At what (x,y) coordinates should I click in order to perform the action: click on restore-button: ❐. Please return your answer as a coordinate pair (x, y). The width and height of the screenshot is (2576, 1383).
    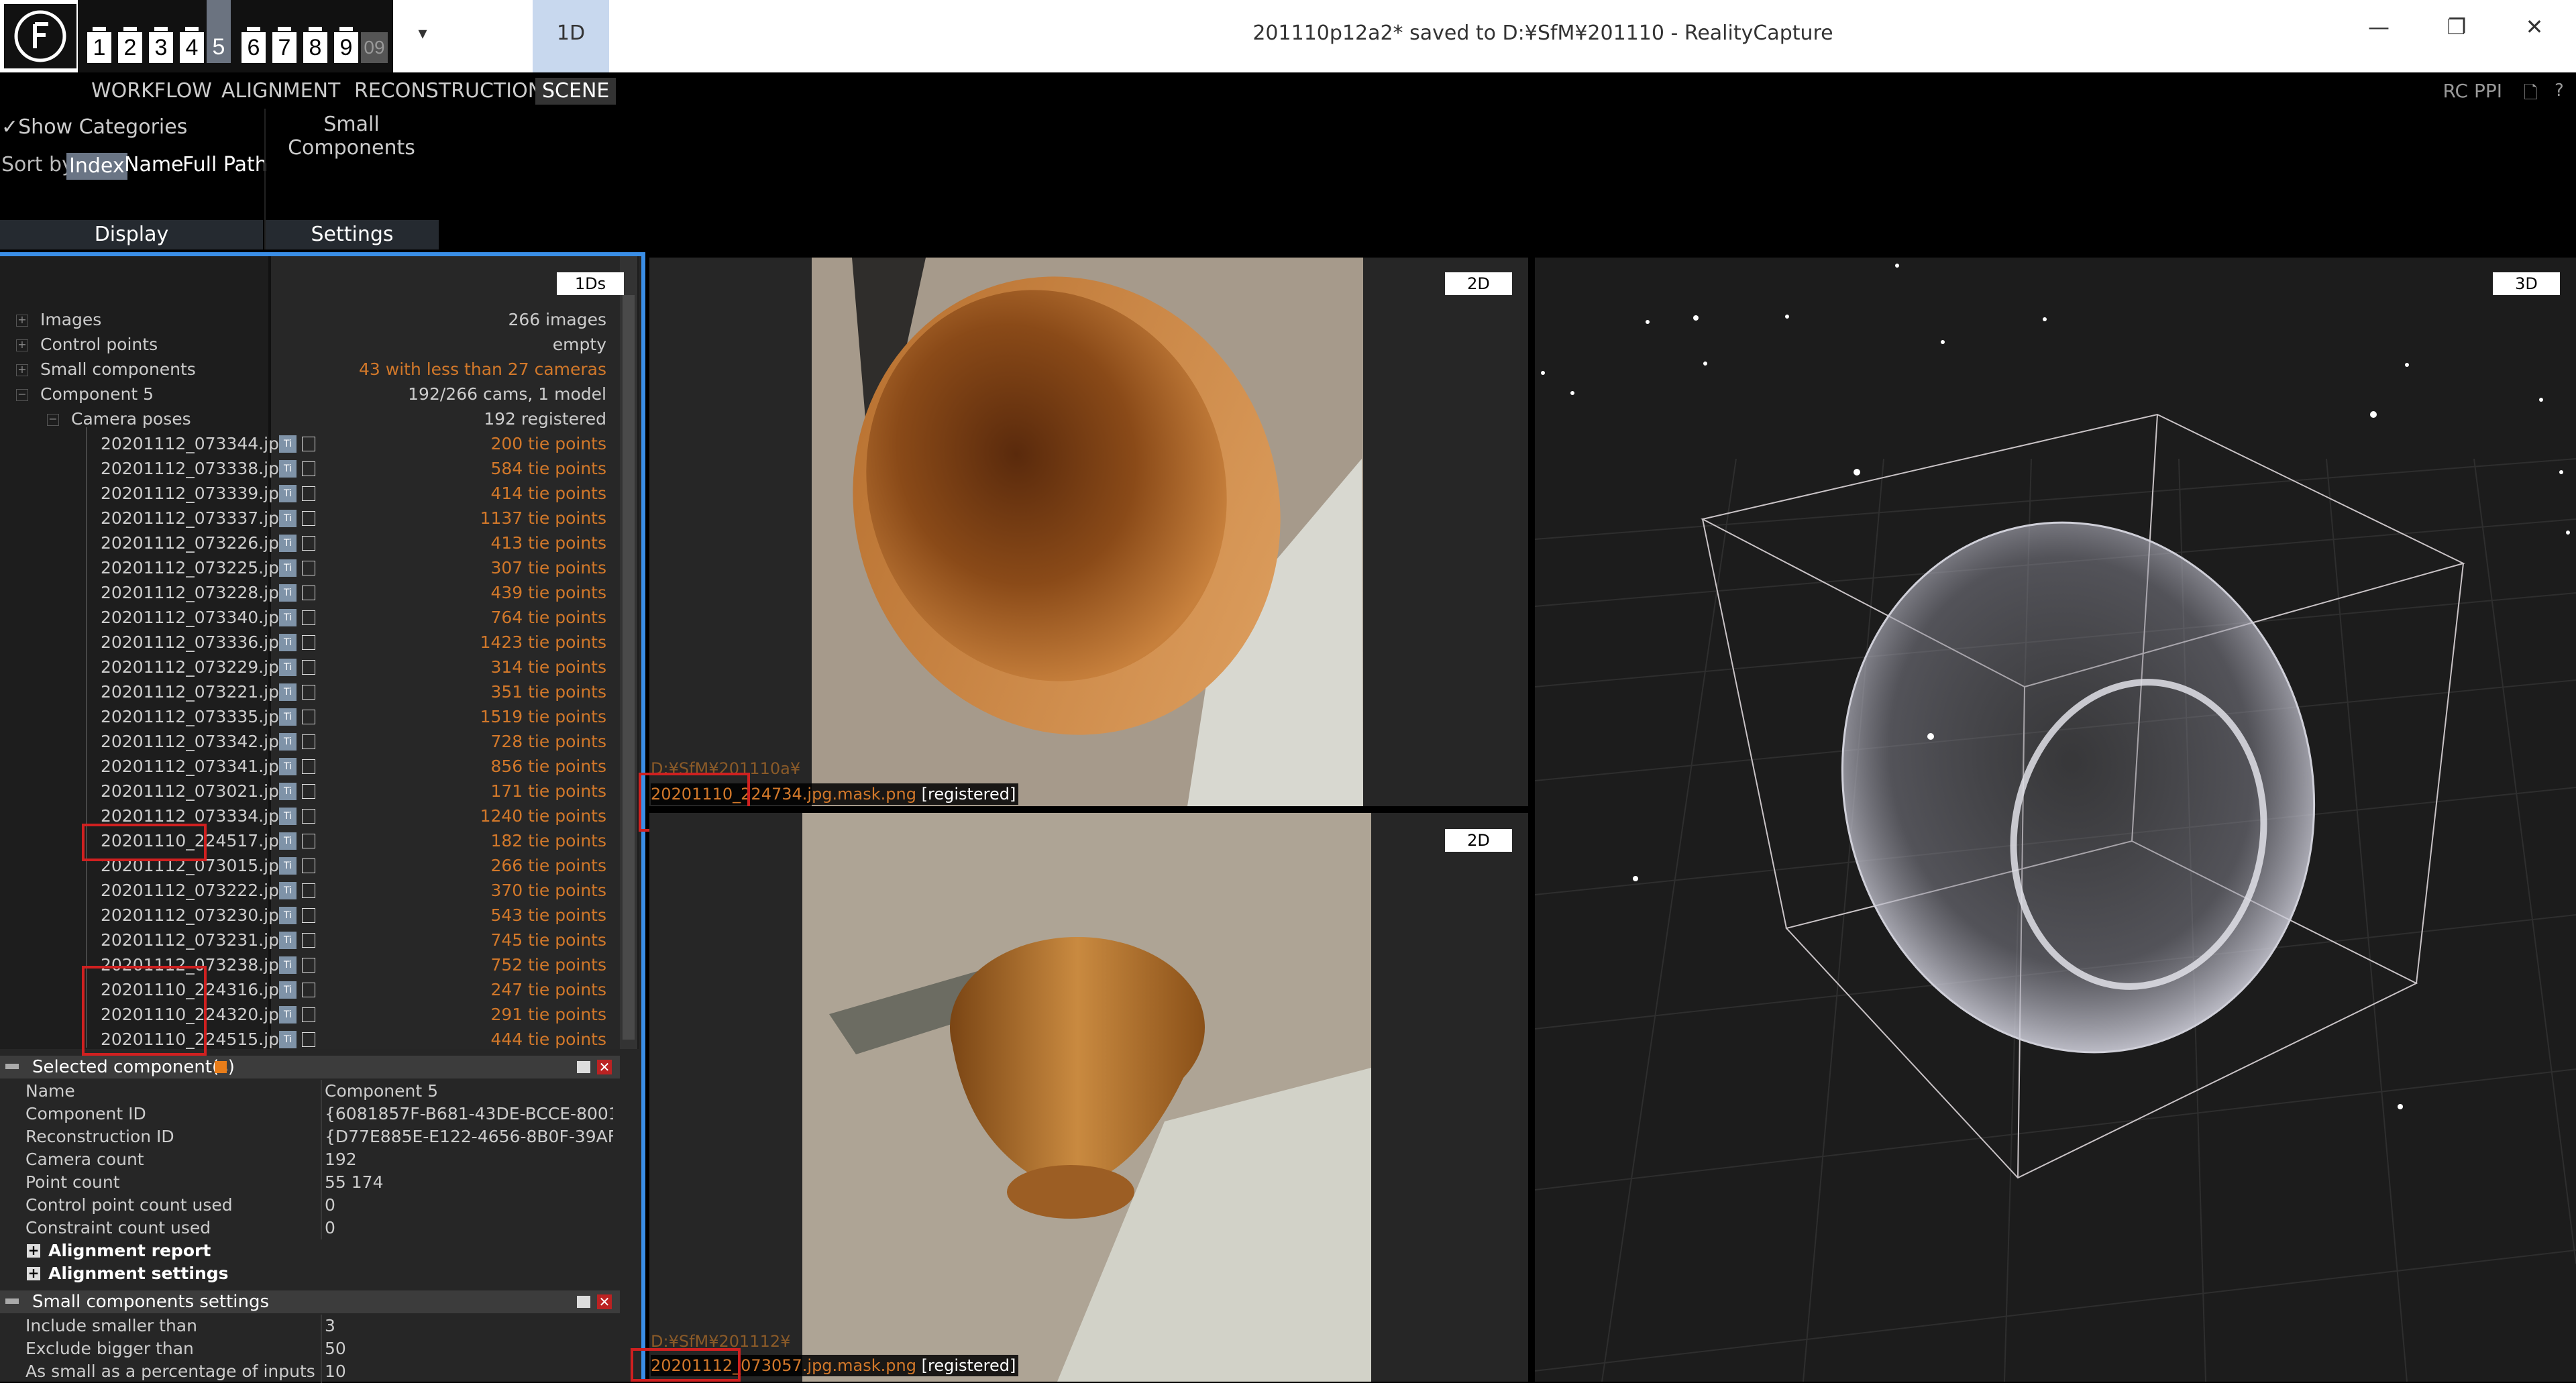
    Looking at the image, I should click on (2456, 27).